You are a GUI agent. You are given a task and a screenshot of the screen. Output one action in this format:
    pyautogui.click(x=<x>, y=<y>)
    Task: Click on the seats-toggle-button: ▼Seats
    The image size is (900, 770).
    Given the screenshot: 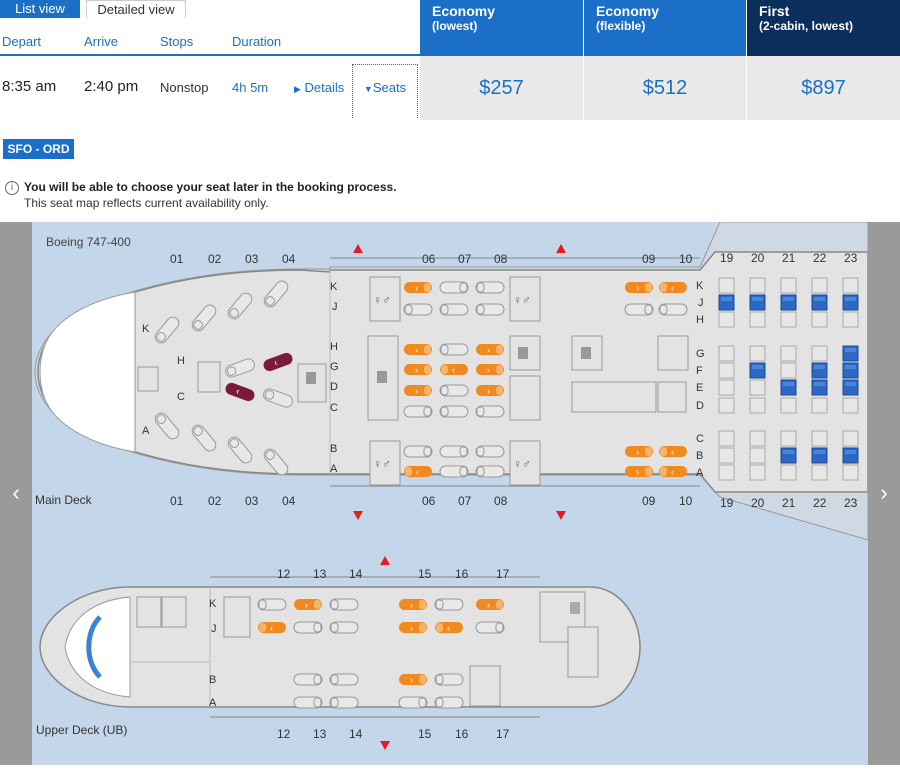 What is the action you would take?
    pyautogui.click(x=385, y=91)
    